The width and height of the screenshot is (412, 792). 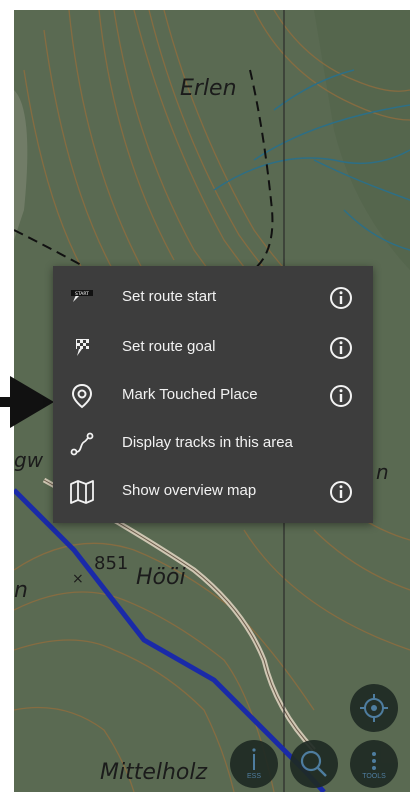 I want to click on menu-item-set-route-goal: Set route goal, so click(x=213, y=348).